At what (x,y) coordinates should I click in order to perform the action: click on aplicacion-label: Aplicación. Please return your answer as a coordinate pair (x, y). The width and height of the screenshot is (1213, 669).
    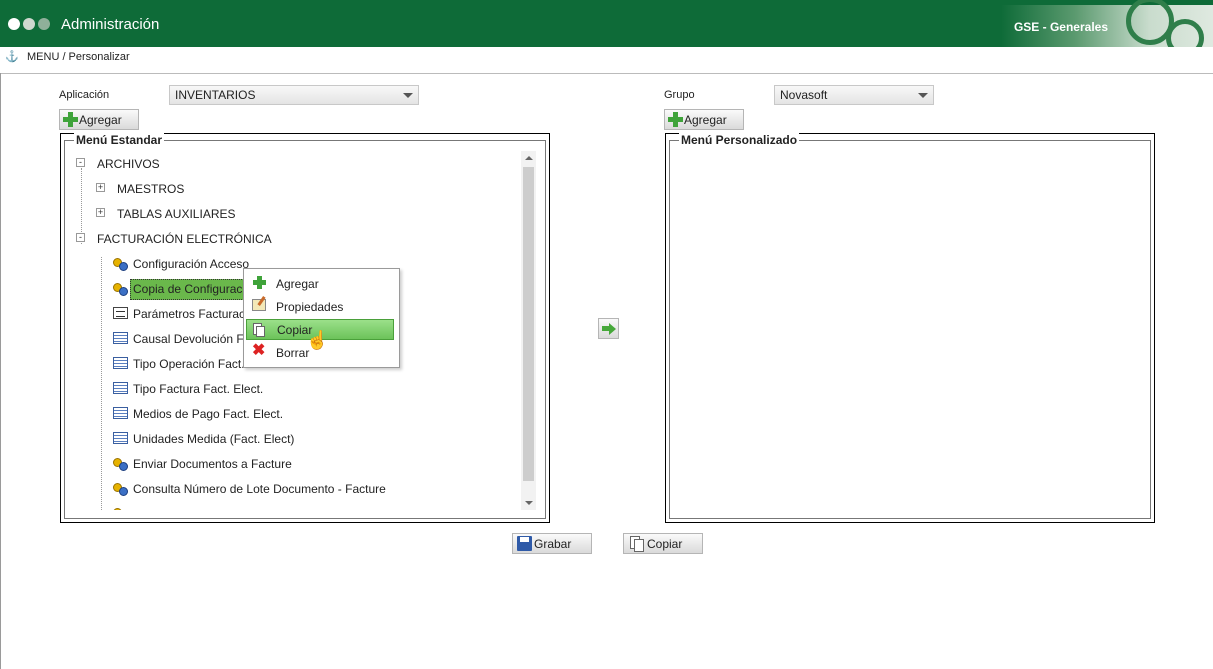
    Looking at the image, I should click on (84, 95).